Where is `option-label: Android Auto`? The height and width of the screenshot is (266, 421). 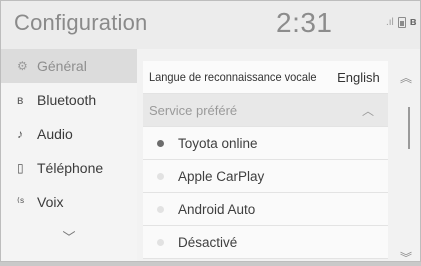 option-label: Android Auto is located at coordinates (217, 209).